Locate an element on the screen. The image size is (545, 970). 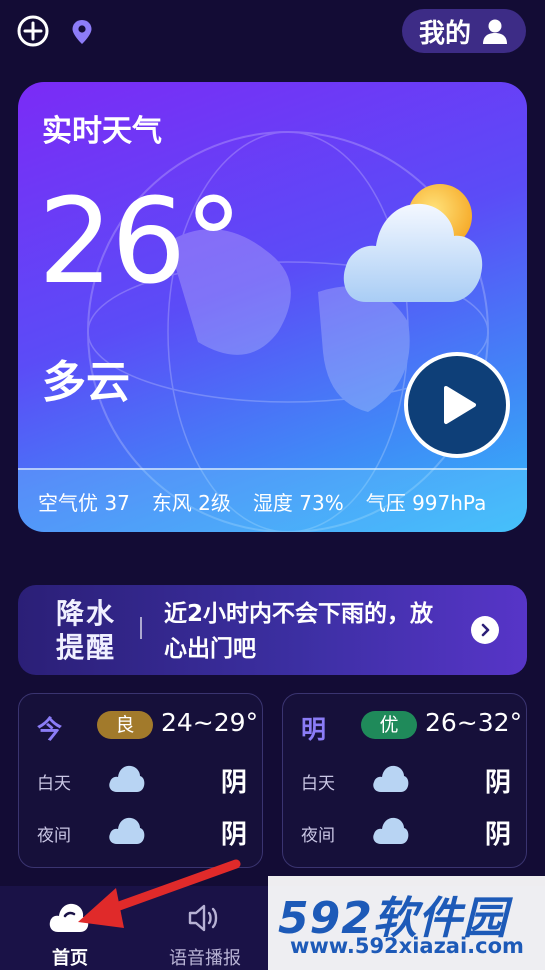
rain-detail-button is located at coordinates (485, 630).